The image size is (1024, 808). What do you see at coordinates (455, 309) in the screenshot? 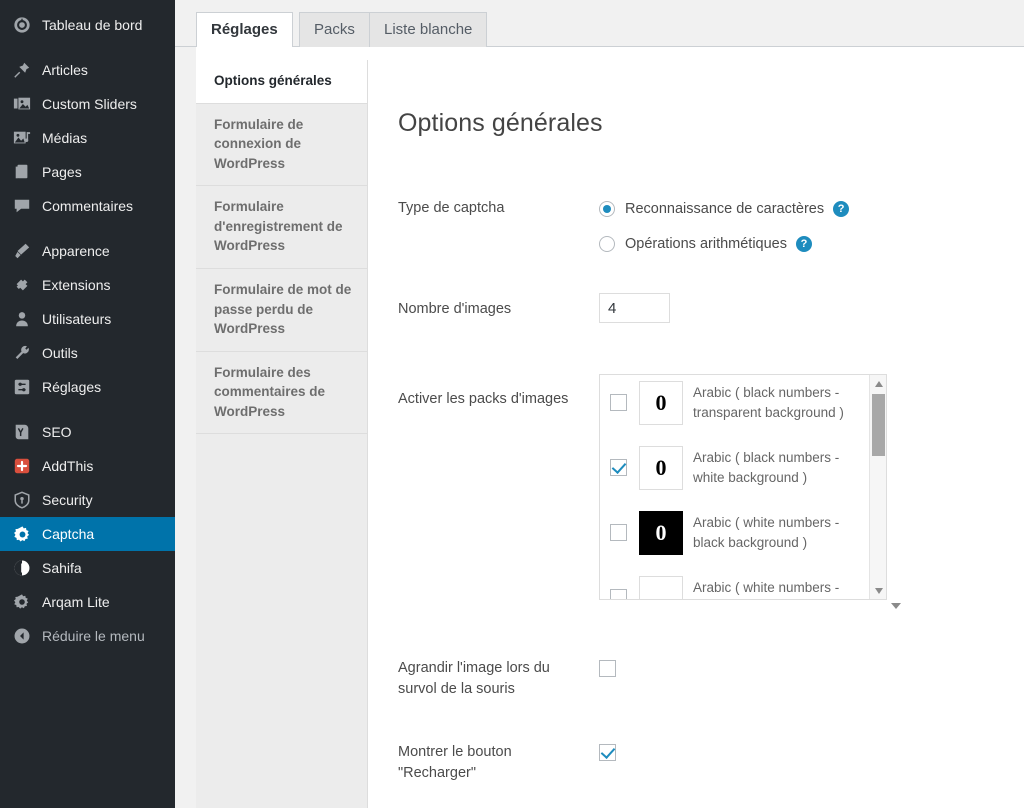
I see `label-nombre-d-images: Nombre d'images` at bounding box center [455, 309].